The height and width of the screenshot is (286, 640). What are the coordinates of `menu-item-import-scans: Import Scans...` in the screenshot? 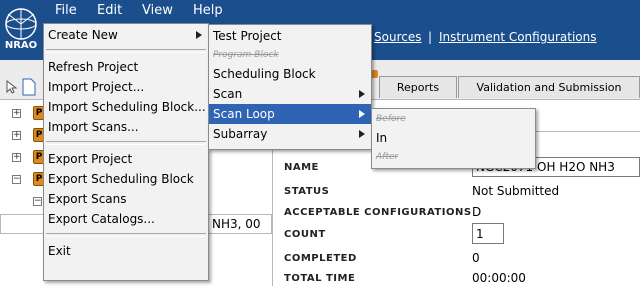 It's located at (126, 127).